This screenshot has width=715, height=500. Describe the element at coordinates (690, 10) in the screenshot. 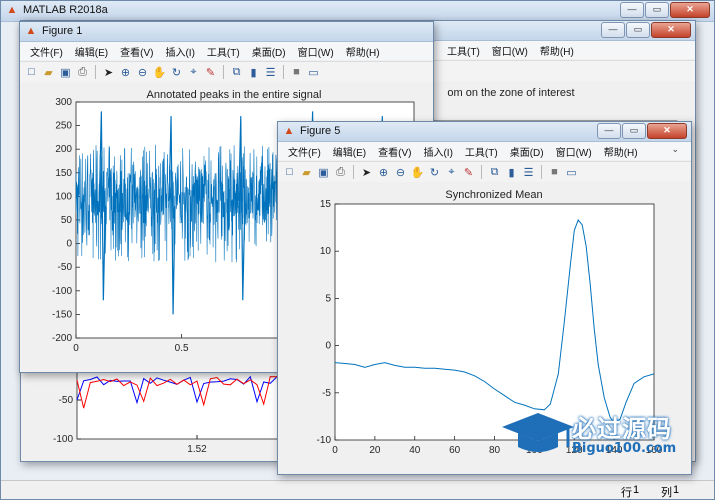

I see `main-close-button: ✕` at that location.